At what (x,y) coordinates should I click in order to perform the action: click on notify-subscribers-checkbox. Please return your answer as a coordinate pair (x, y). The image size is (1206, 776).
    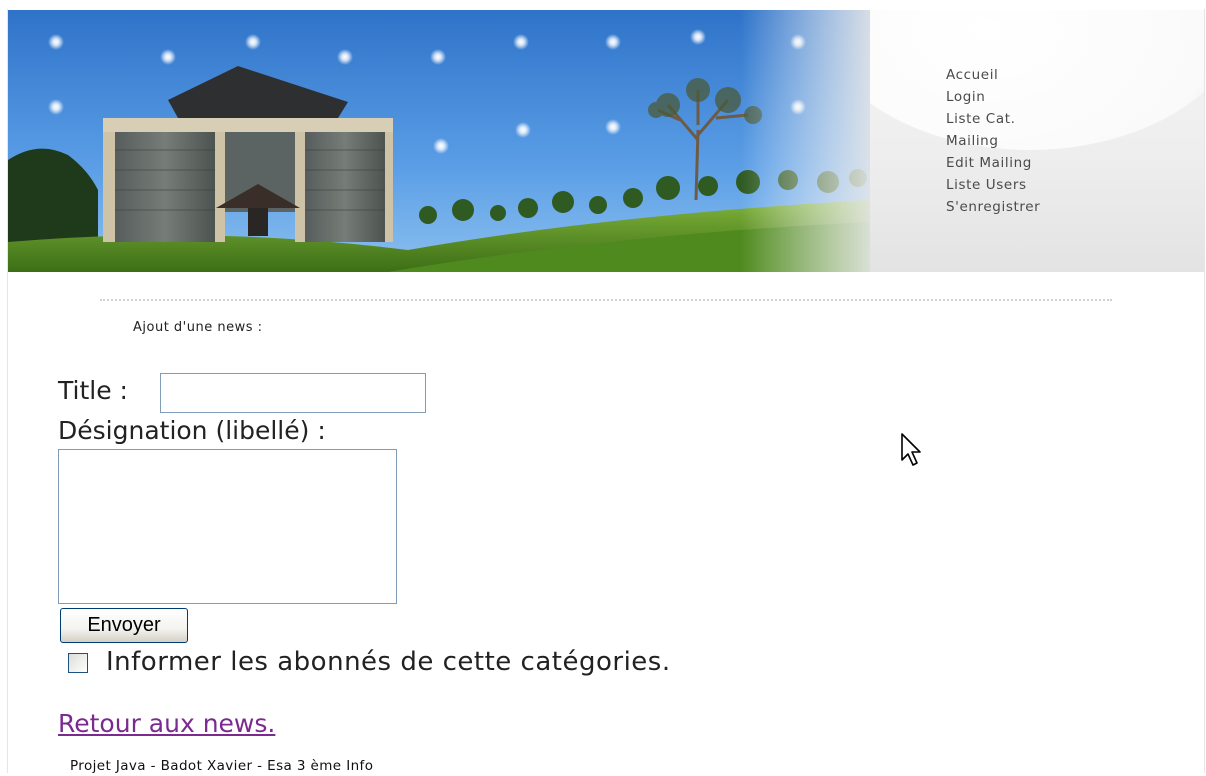
    Looking at the image, I should click on (78, 663).